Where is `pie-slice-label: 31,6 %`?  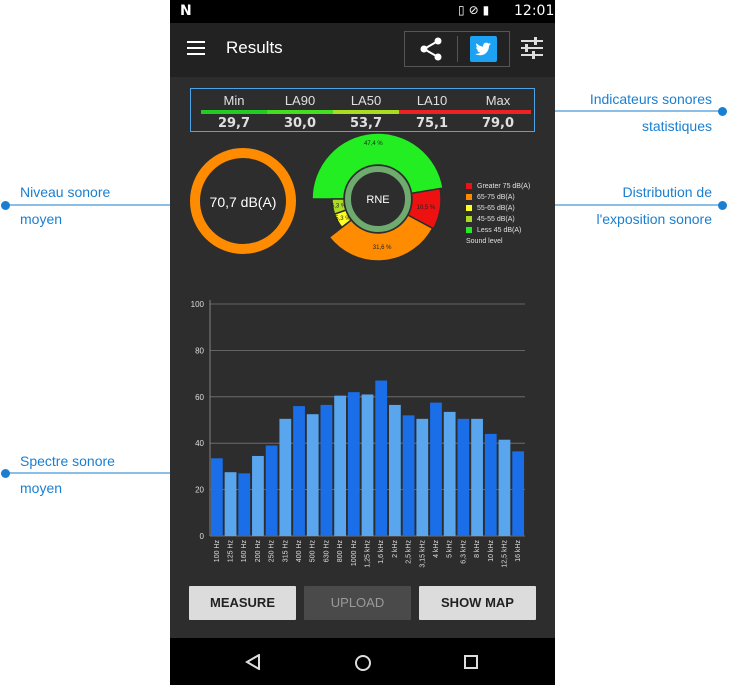
pie-slice-label: 31,6 % is located at coordinates (382, 248).